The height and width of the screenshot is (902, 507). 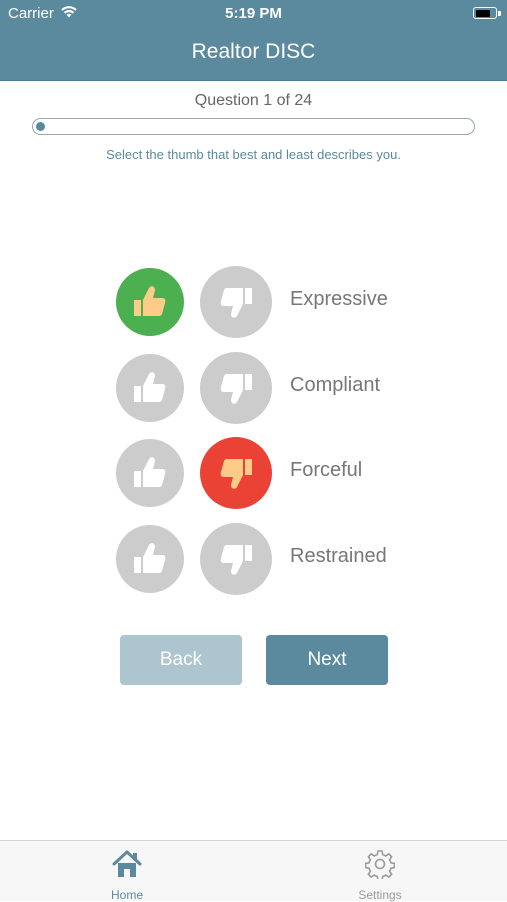 I want to click on option-row-expressive: Expressive, so click(x=253, y=302).